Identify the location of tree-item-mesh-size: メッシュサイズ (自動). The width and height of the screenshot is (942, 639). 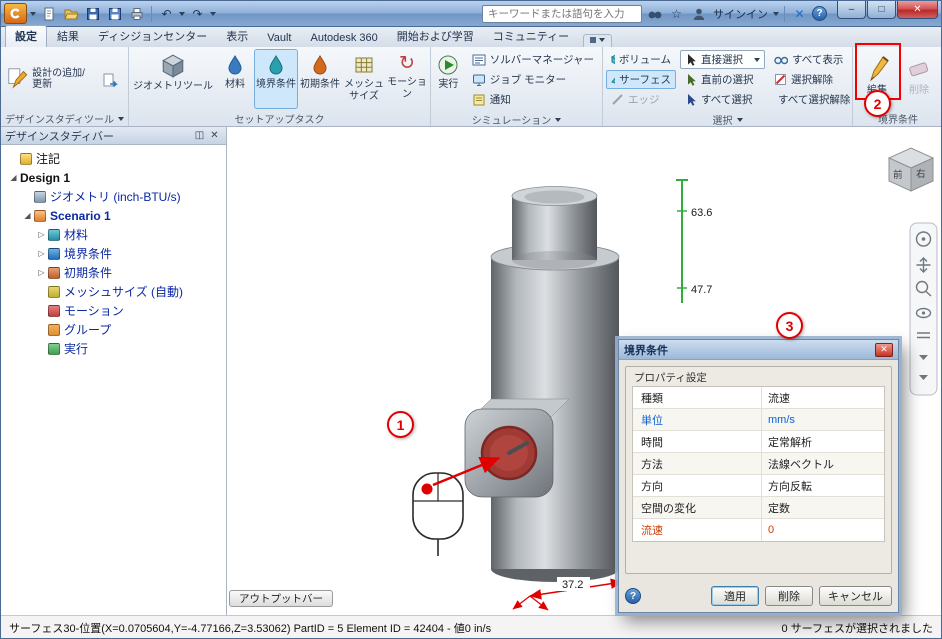
(113, 291).